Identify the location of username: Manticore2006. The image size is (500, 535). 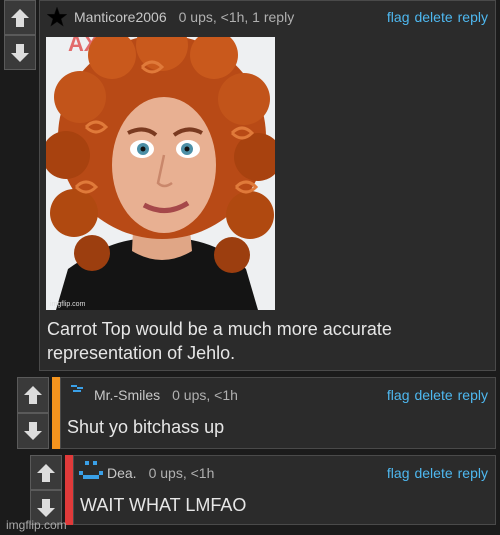
(120, 17).